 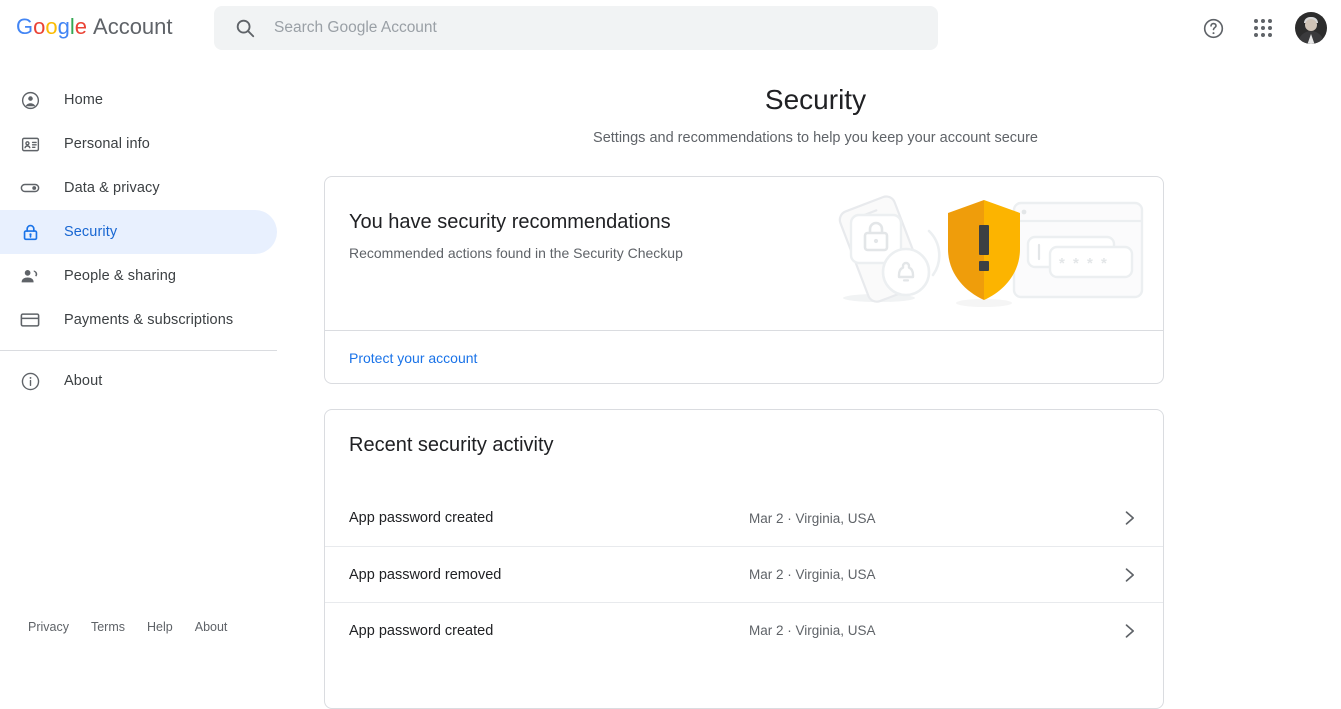 I want to click on footer-link-about: About, so click(x=211, y=627).